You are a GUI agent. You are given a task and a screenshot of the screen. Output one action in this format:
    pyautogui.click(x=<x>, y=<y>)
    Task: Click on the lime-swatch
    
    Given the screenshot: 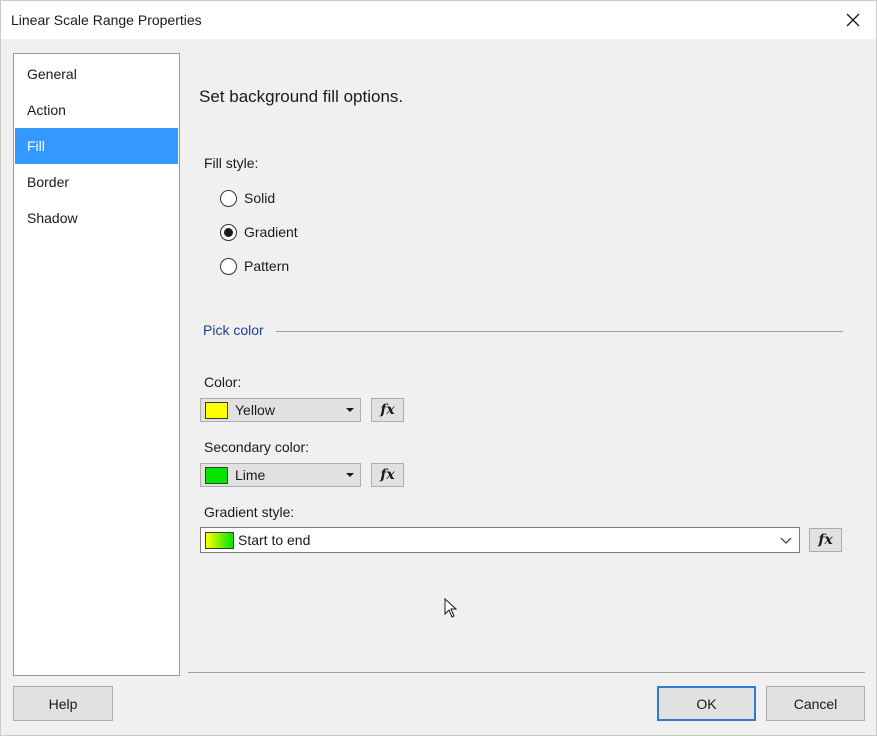 What is the action you would take?
    pyautogui.click(x=216, y=475)
    